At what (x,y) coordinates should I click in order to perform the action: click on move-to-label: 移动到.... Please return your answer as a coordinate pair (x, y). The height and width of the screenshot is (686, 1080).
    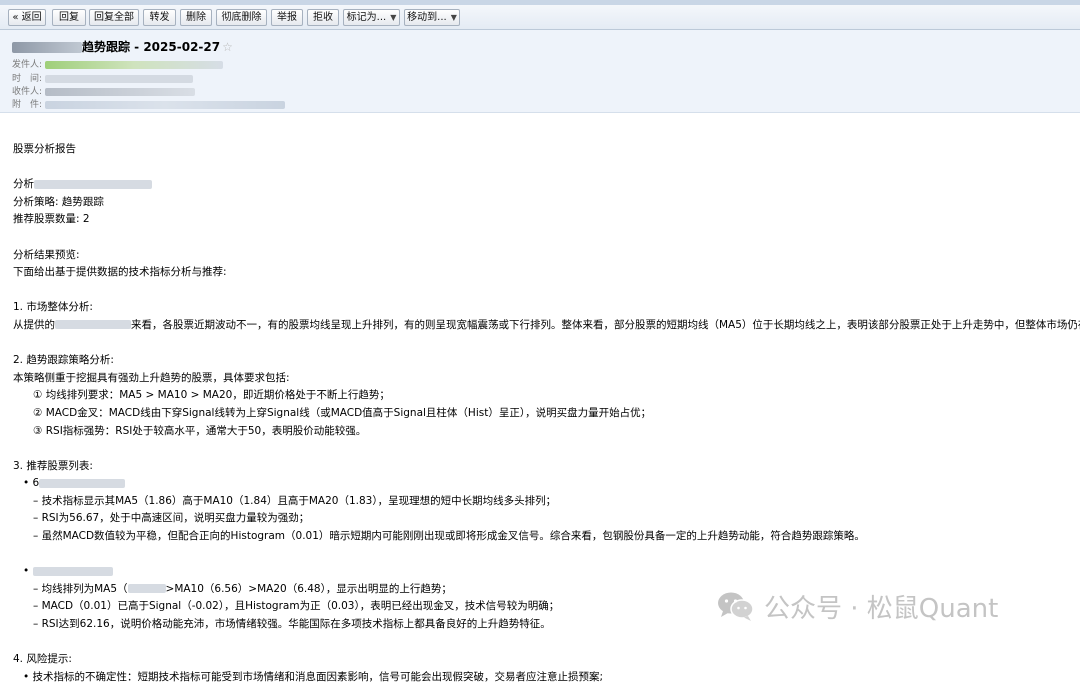
    Looking at the image, I should click on (427, 17).